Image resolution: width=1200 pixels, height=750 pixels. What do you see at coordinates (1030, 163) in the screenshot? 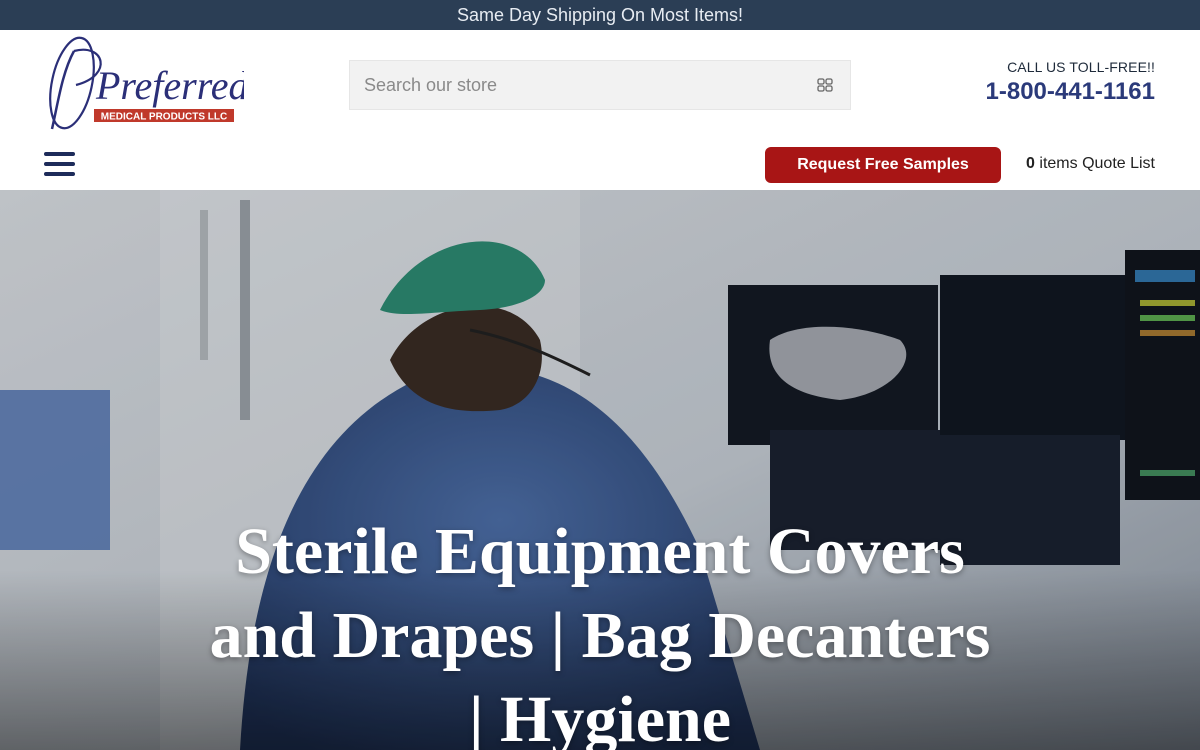
I see `quote-count: 0` at bounding box center [1030, 163].